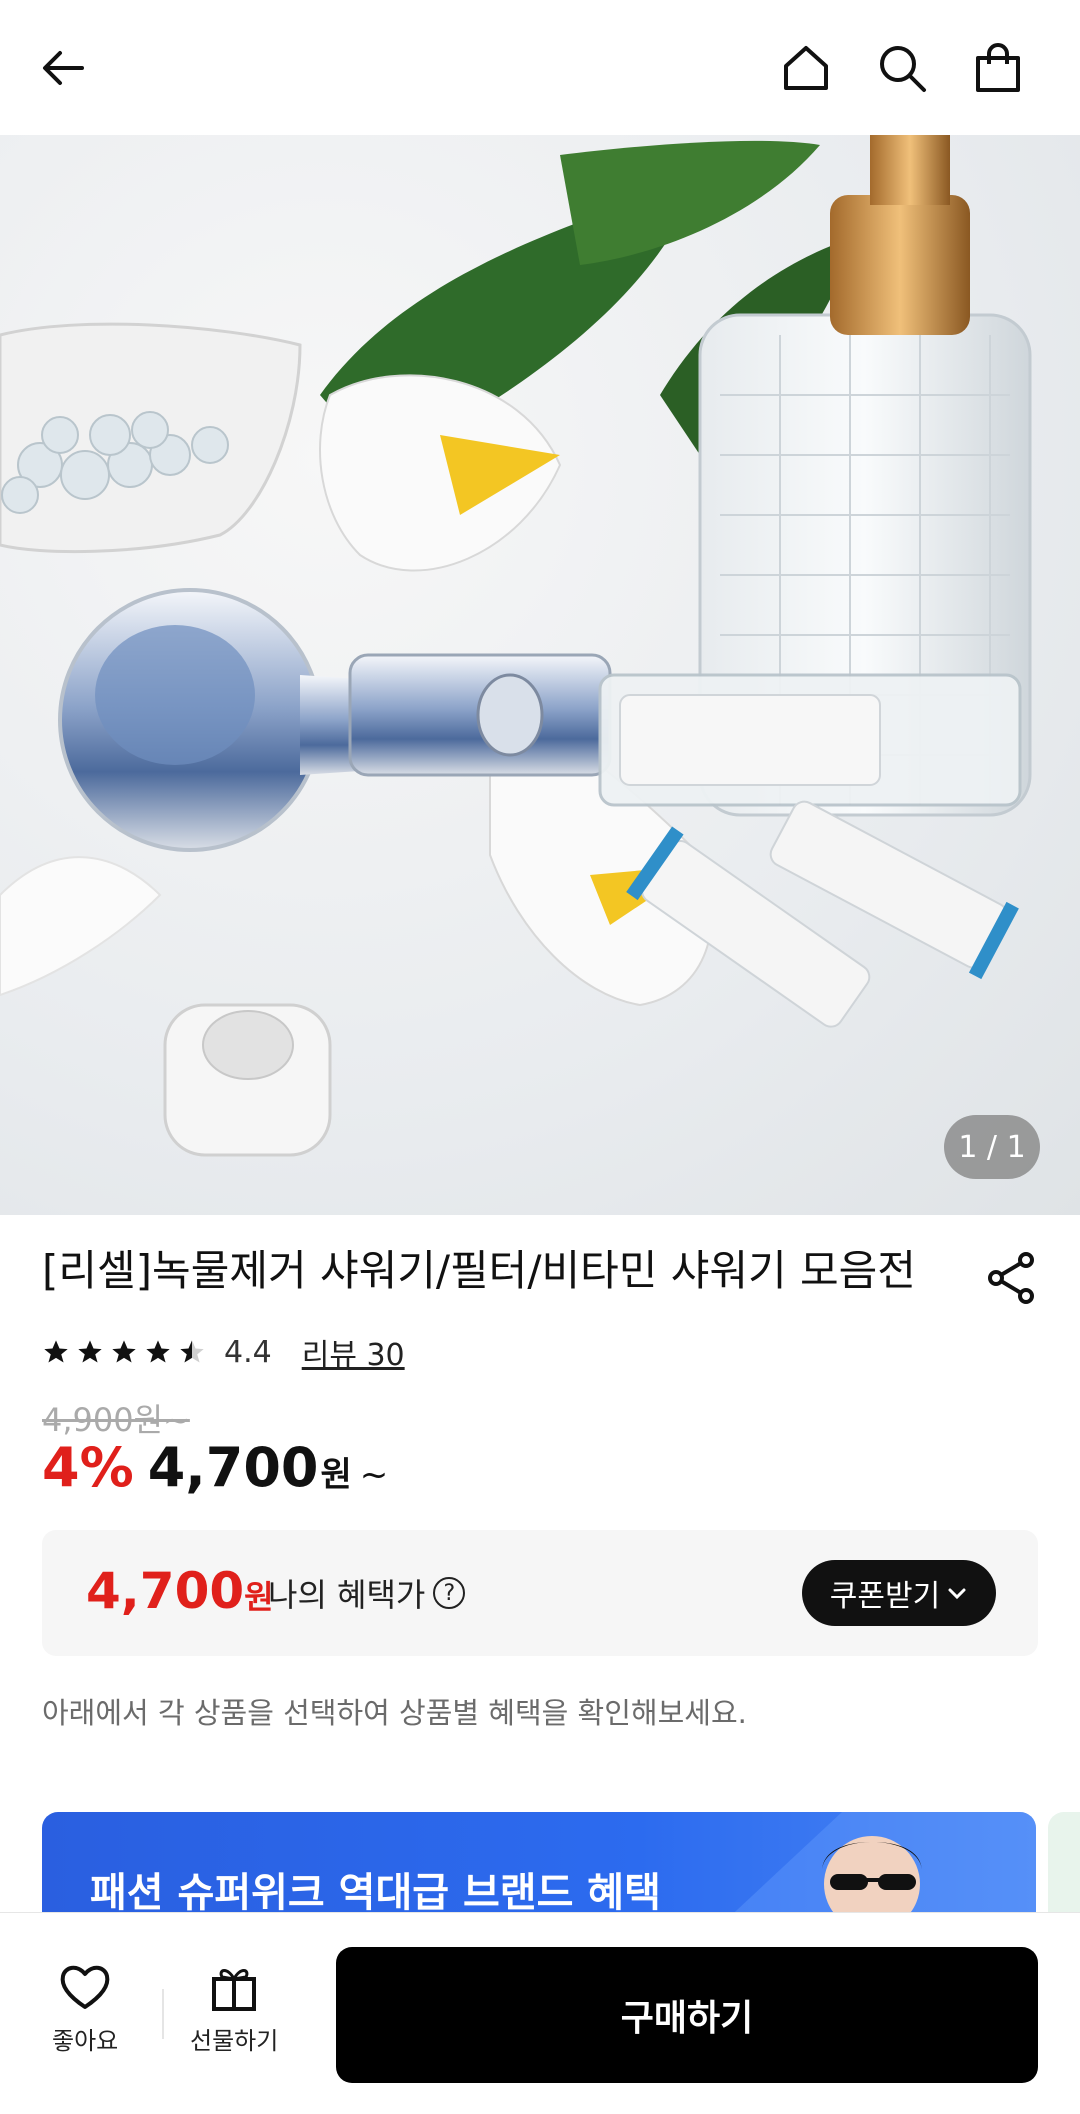 The image size is (1080, 2114). I want to click on buy-button: 구매하기, so click(687, 2015).